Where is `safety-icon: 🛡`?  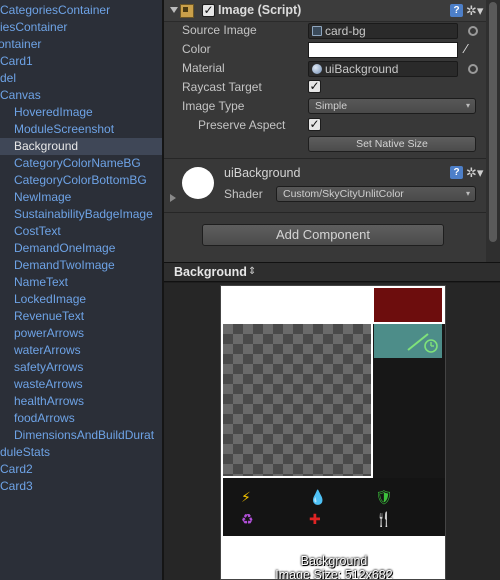 safety-icon: 🛡 is located at coordinates (384, 497).